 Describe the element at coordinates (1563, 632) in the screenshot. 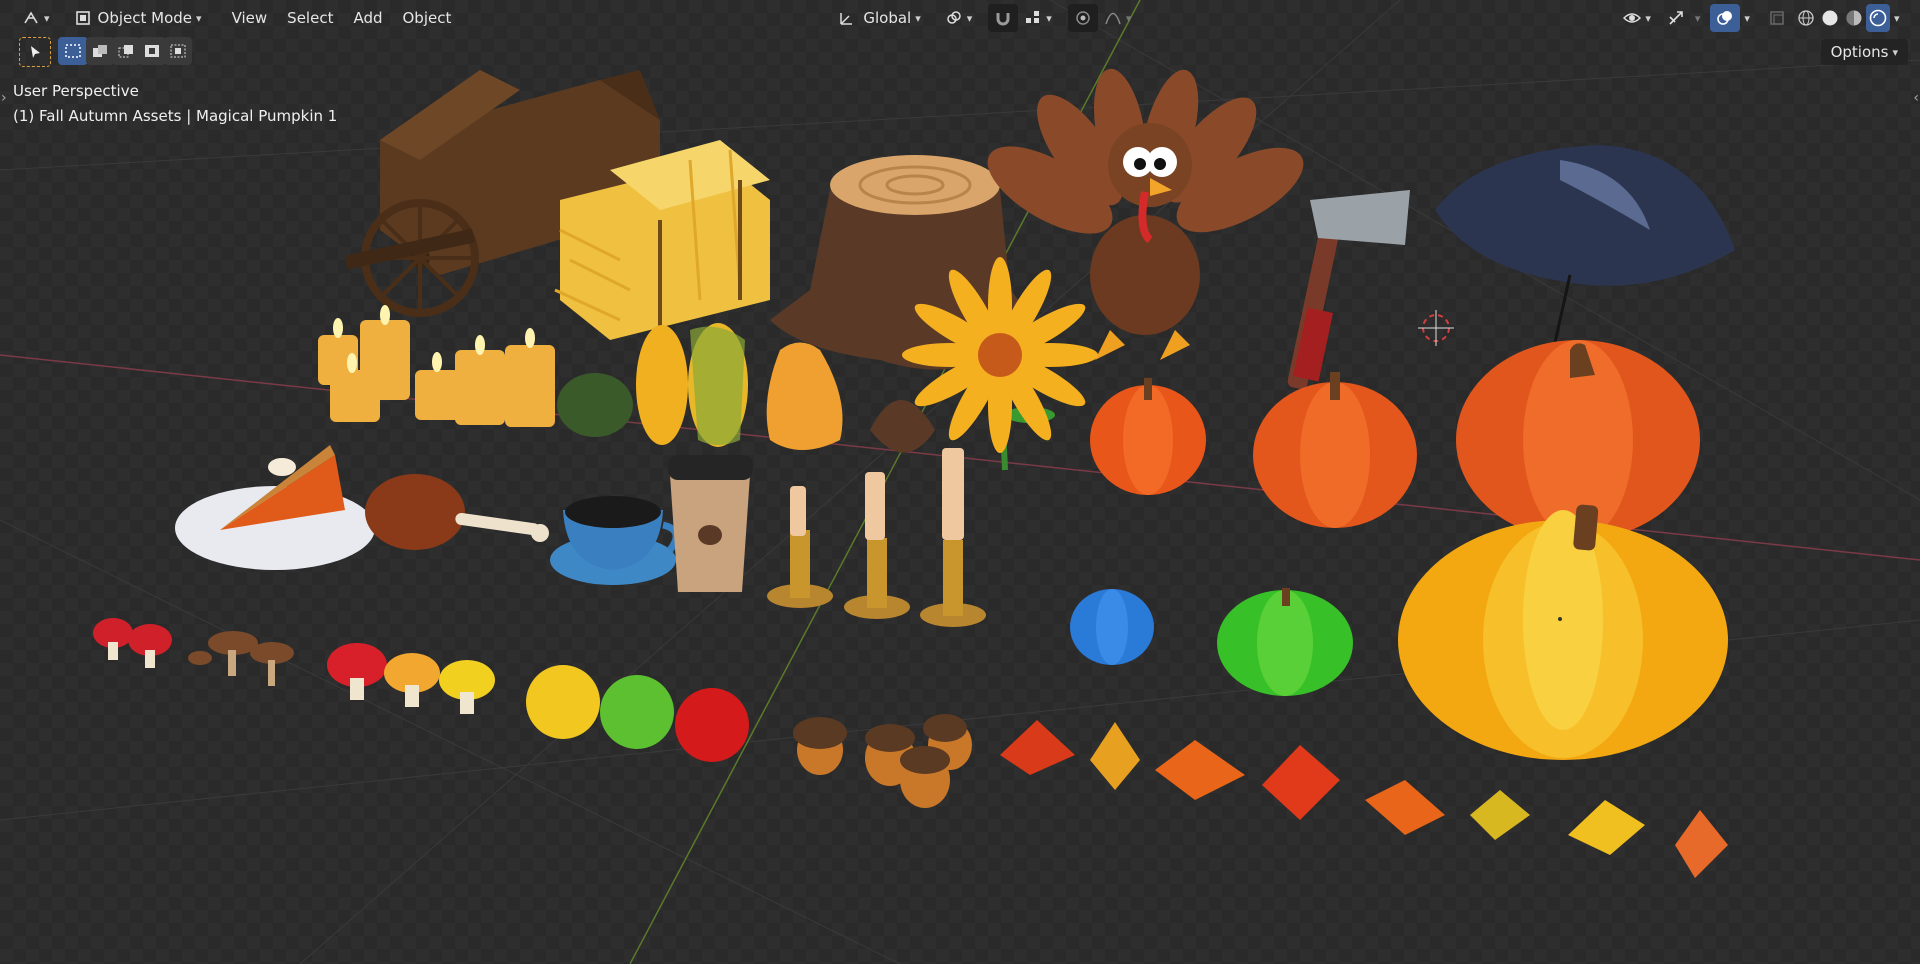

I see `magical-pumpkin-yellow` at that location.